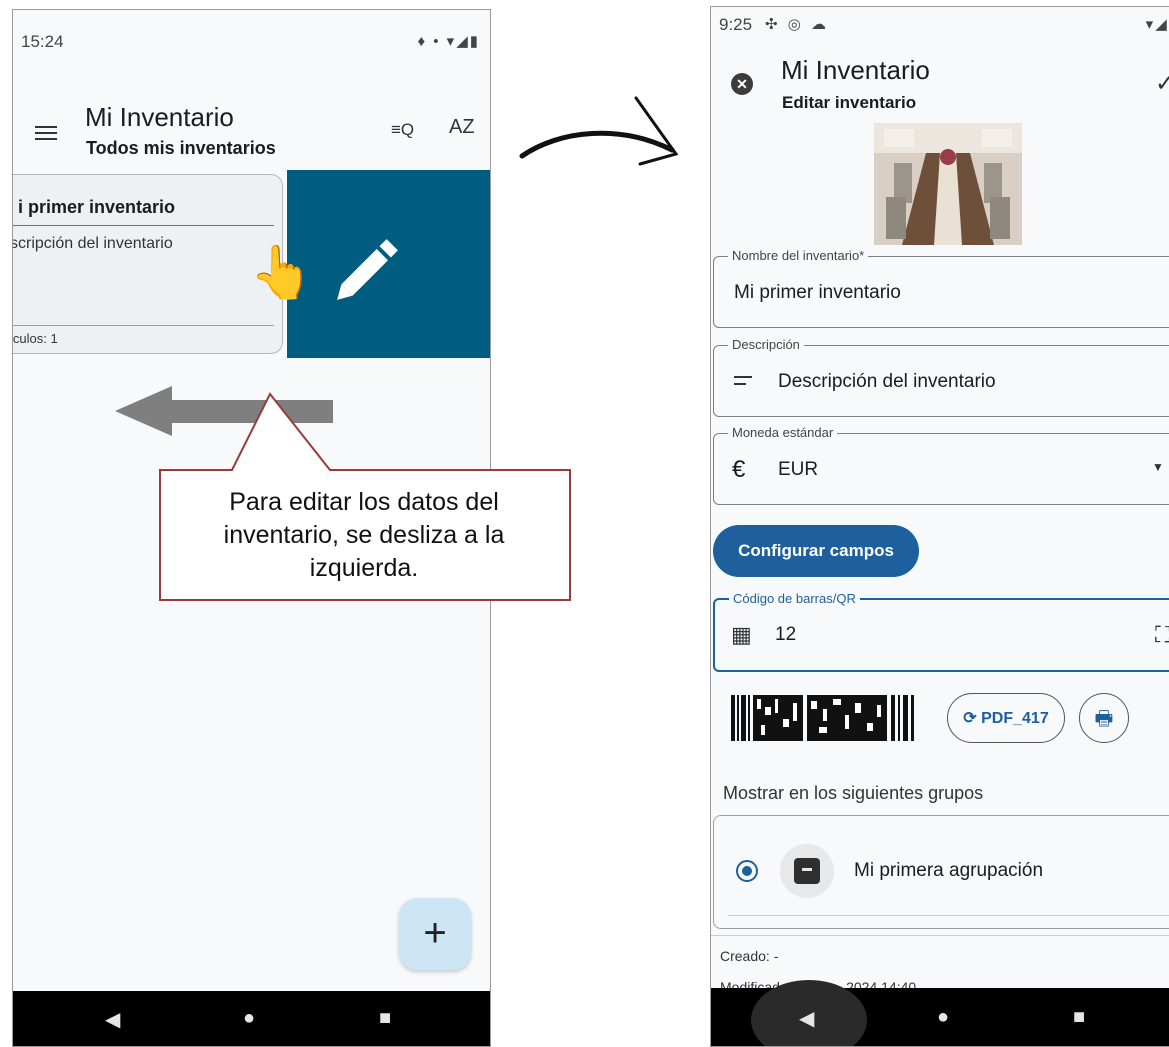  What do you see at coordinates (816, 551) in the screenshot?
I see `configure-fields-button: Configurar campos` at bounding box center [816, 551].